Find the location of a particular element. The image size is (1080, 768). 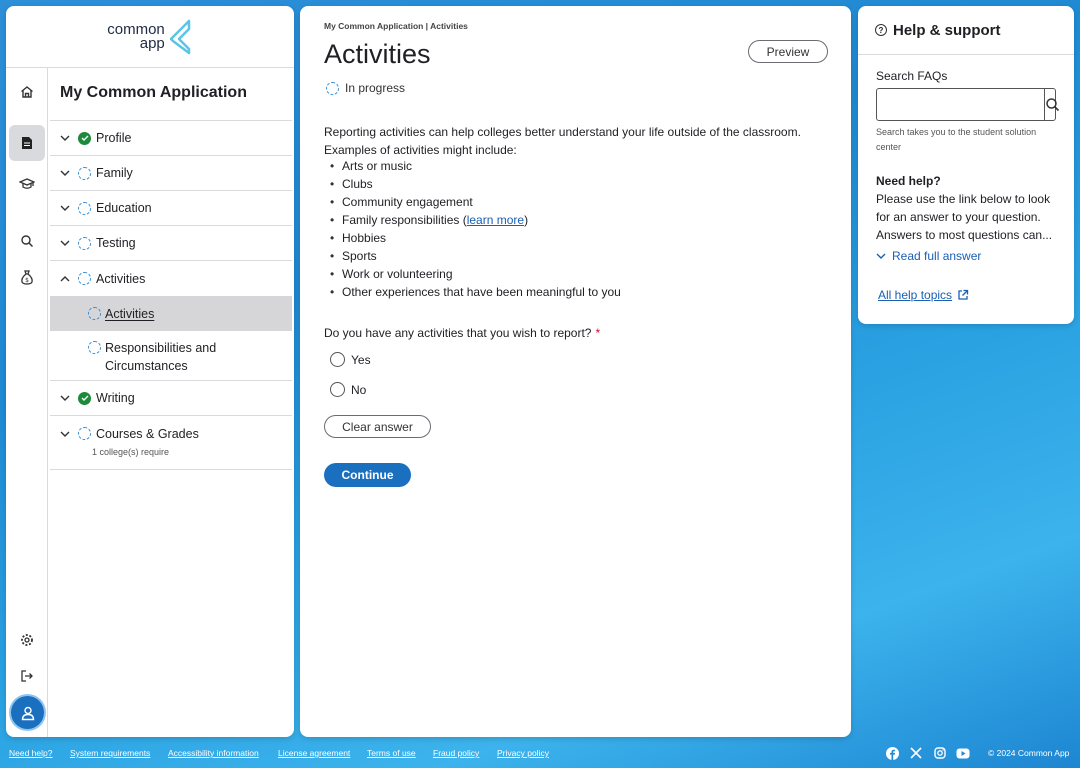

nav-subitem-label: Activities is located at coordinates (130, 313).